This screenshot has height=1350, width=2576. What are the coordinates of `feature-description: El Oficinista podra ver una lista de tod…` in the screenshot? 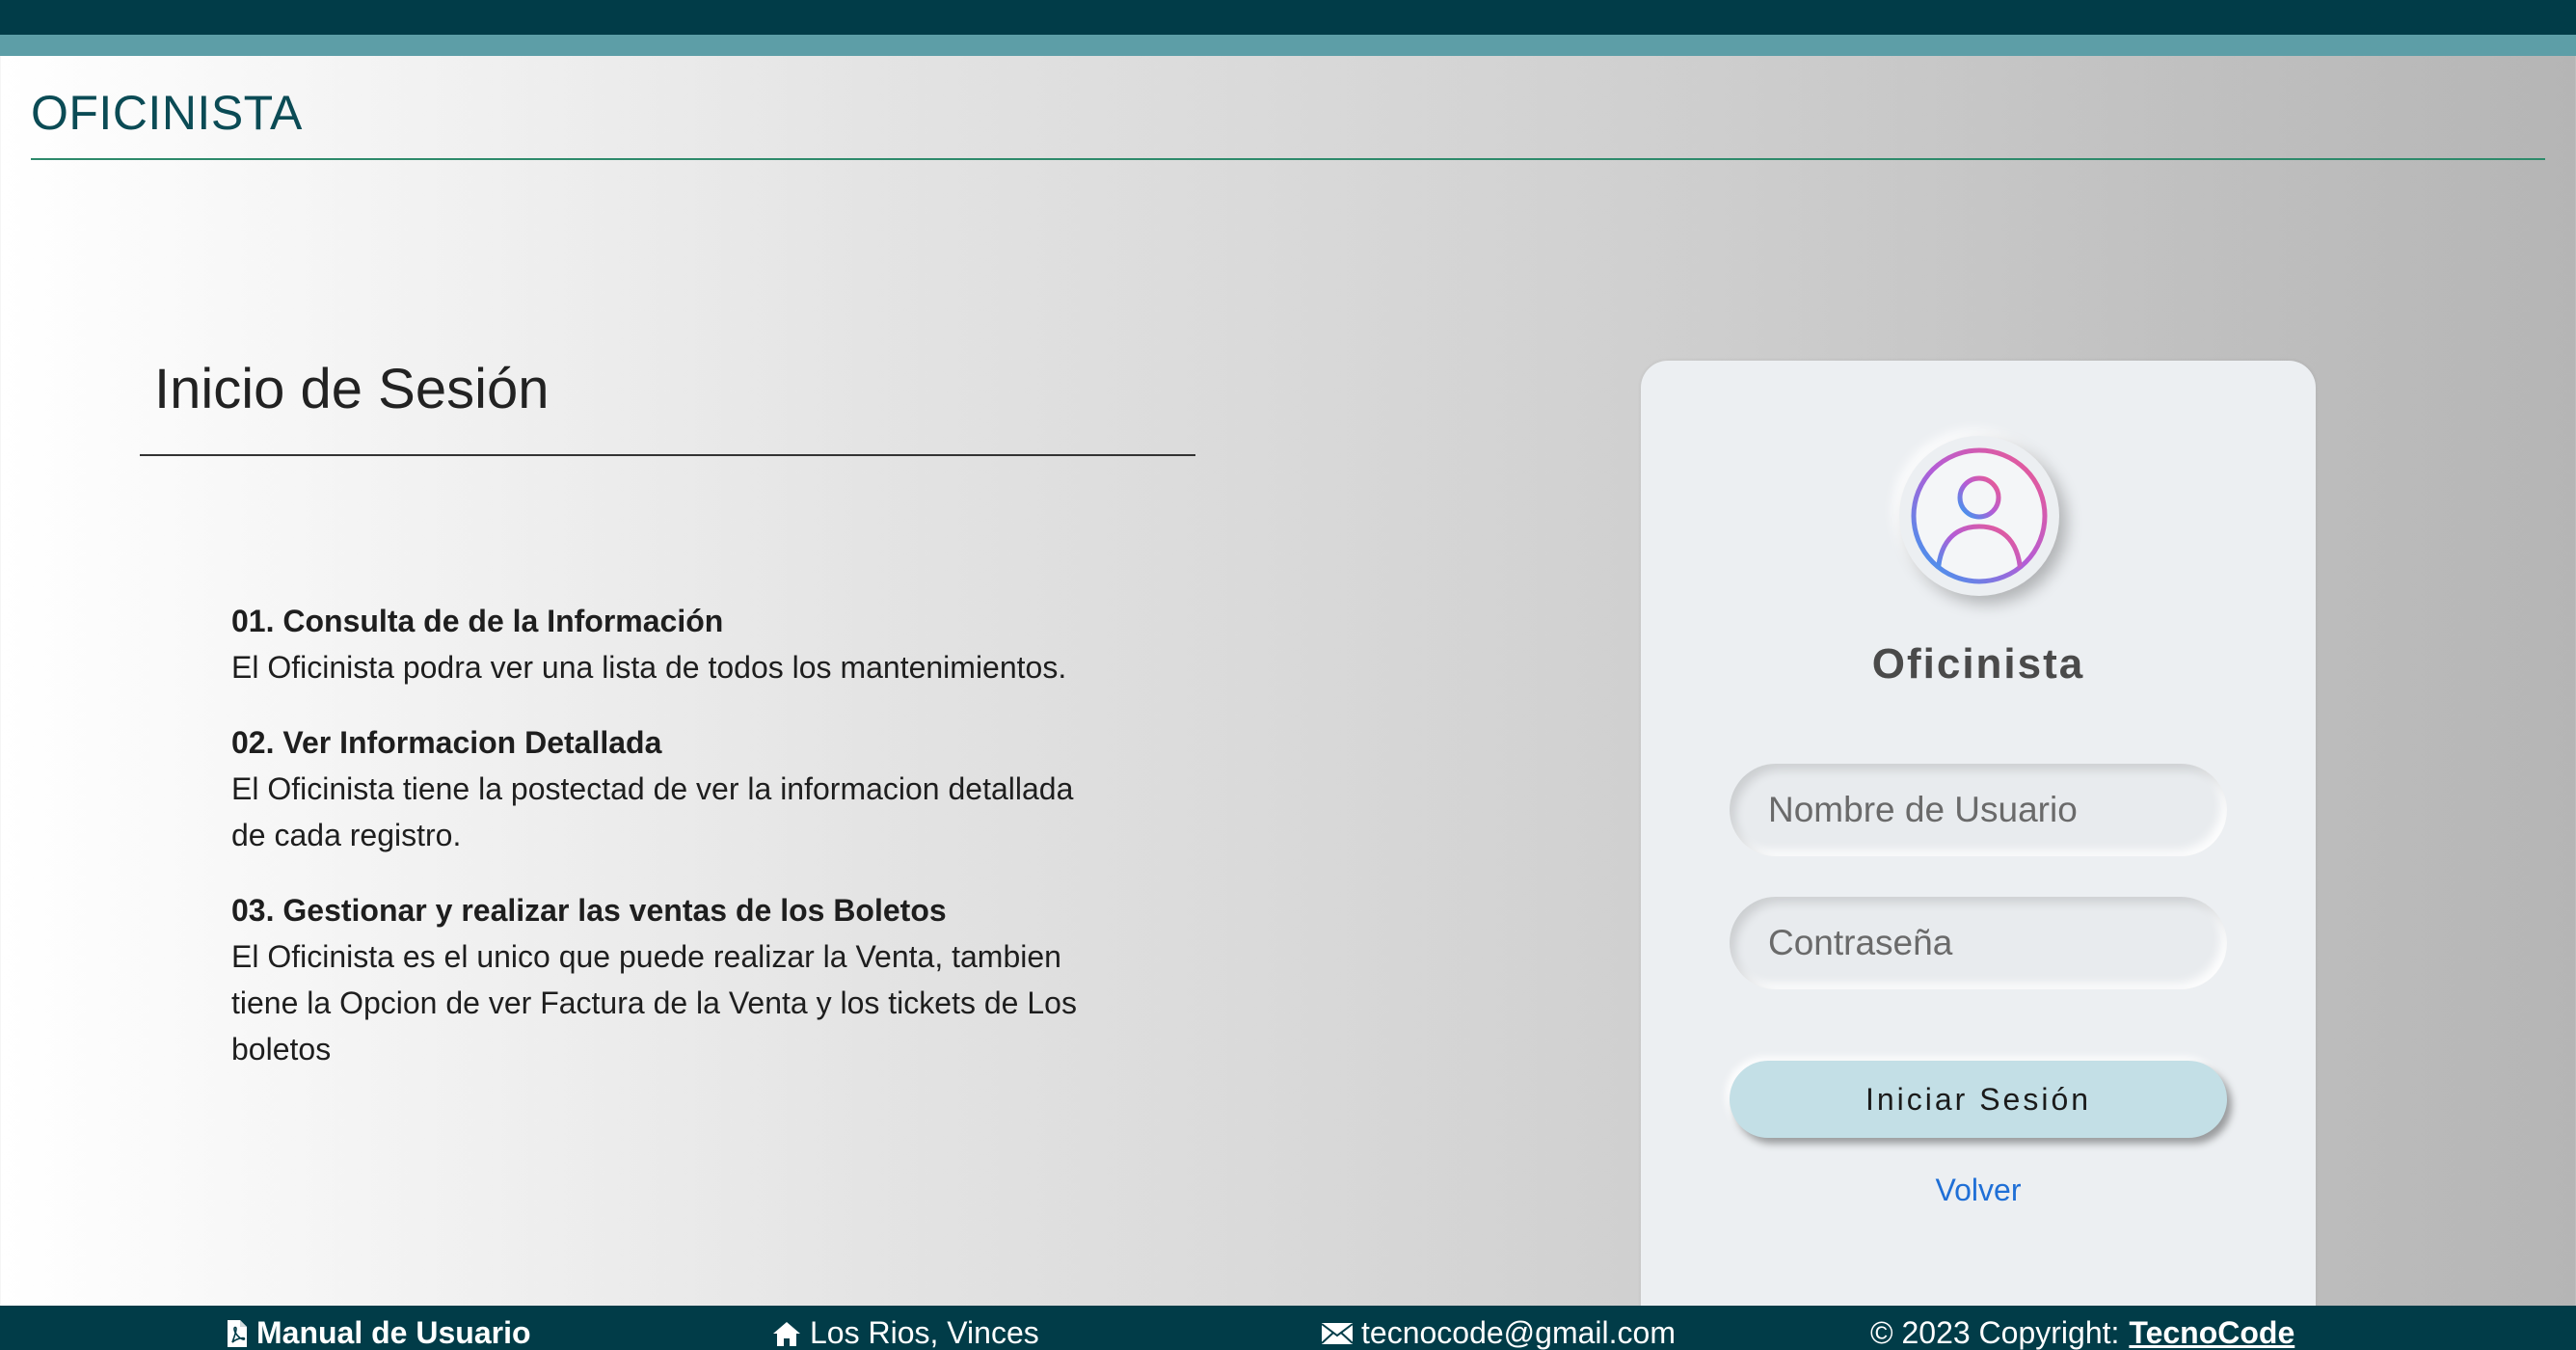 It's located at (649, 667).